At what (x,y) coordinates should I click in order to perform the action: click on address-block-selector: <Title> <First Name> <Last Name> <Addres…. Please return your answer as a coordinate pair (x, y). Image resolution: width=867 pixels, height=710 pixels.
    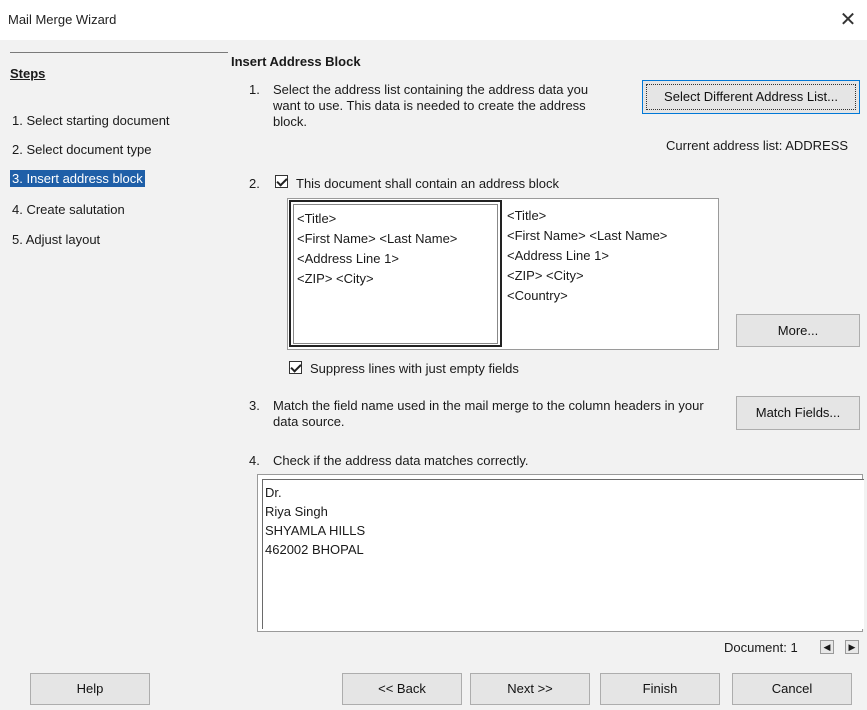
    Looking at the image, I should click on (503, 274).